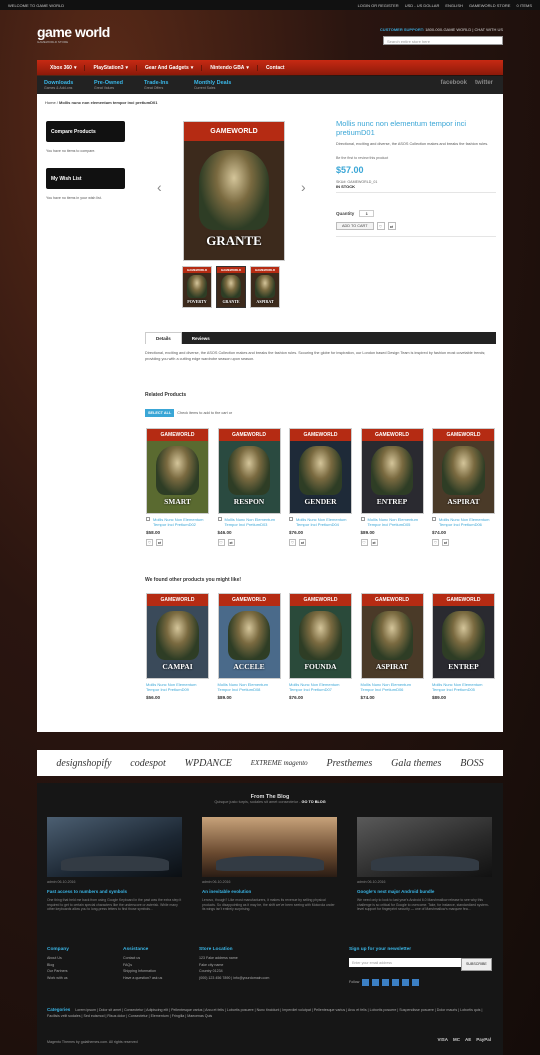  I want to click on blog-post-title: Fast access to numbers and symbols, so click(114, 891).